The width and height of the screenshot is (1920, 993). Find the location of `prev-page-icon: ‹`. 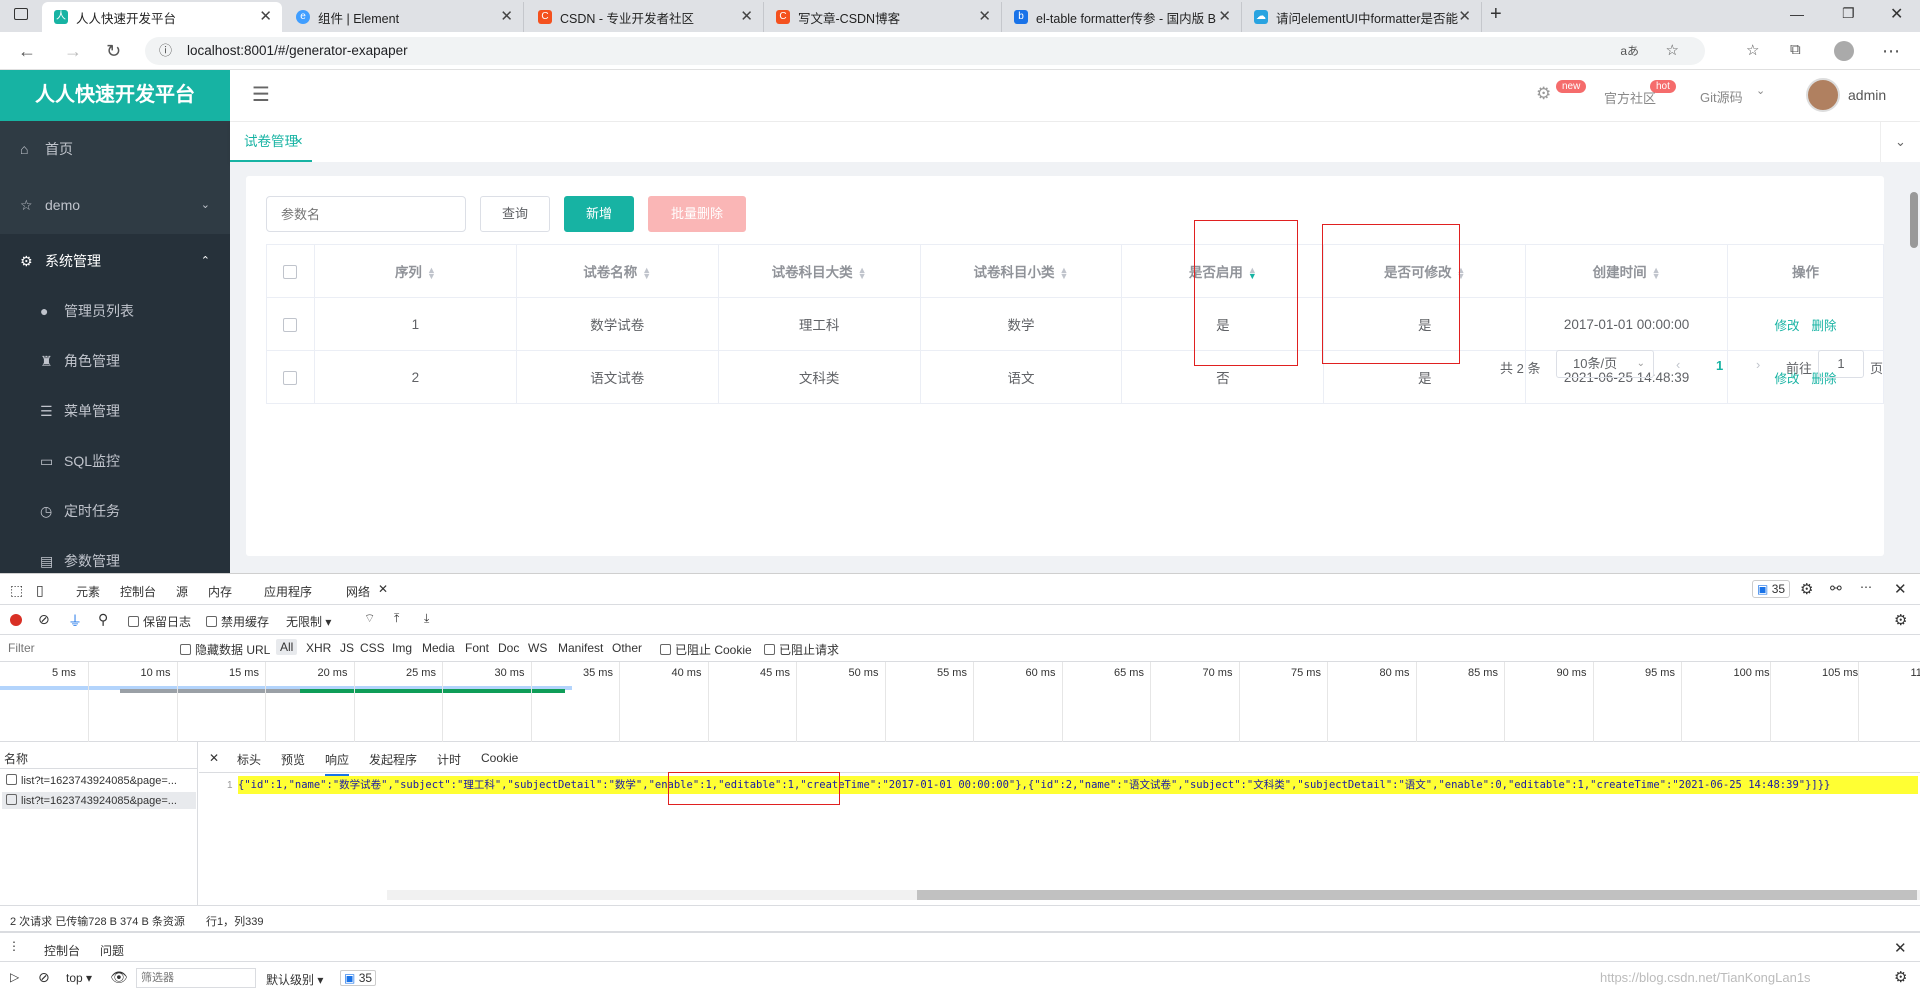

prev-page-icon: ‹ is located at coordinates (1678, 364).